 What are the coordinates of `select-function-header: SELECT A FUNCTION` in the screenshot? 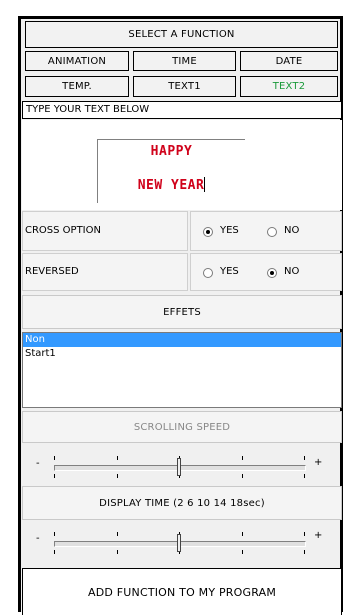 It's located at (181, 34).